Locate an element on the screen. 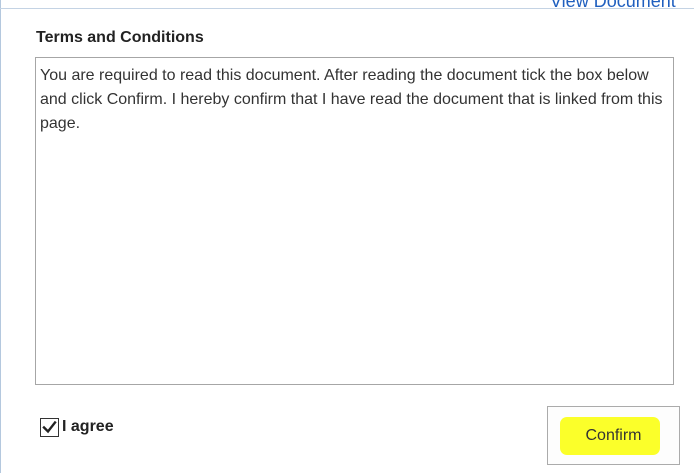 The image size is (694, 473). terms-heading: Terms and Conditions is located at coordinates (120, 37).